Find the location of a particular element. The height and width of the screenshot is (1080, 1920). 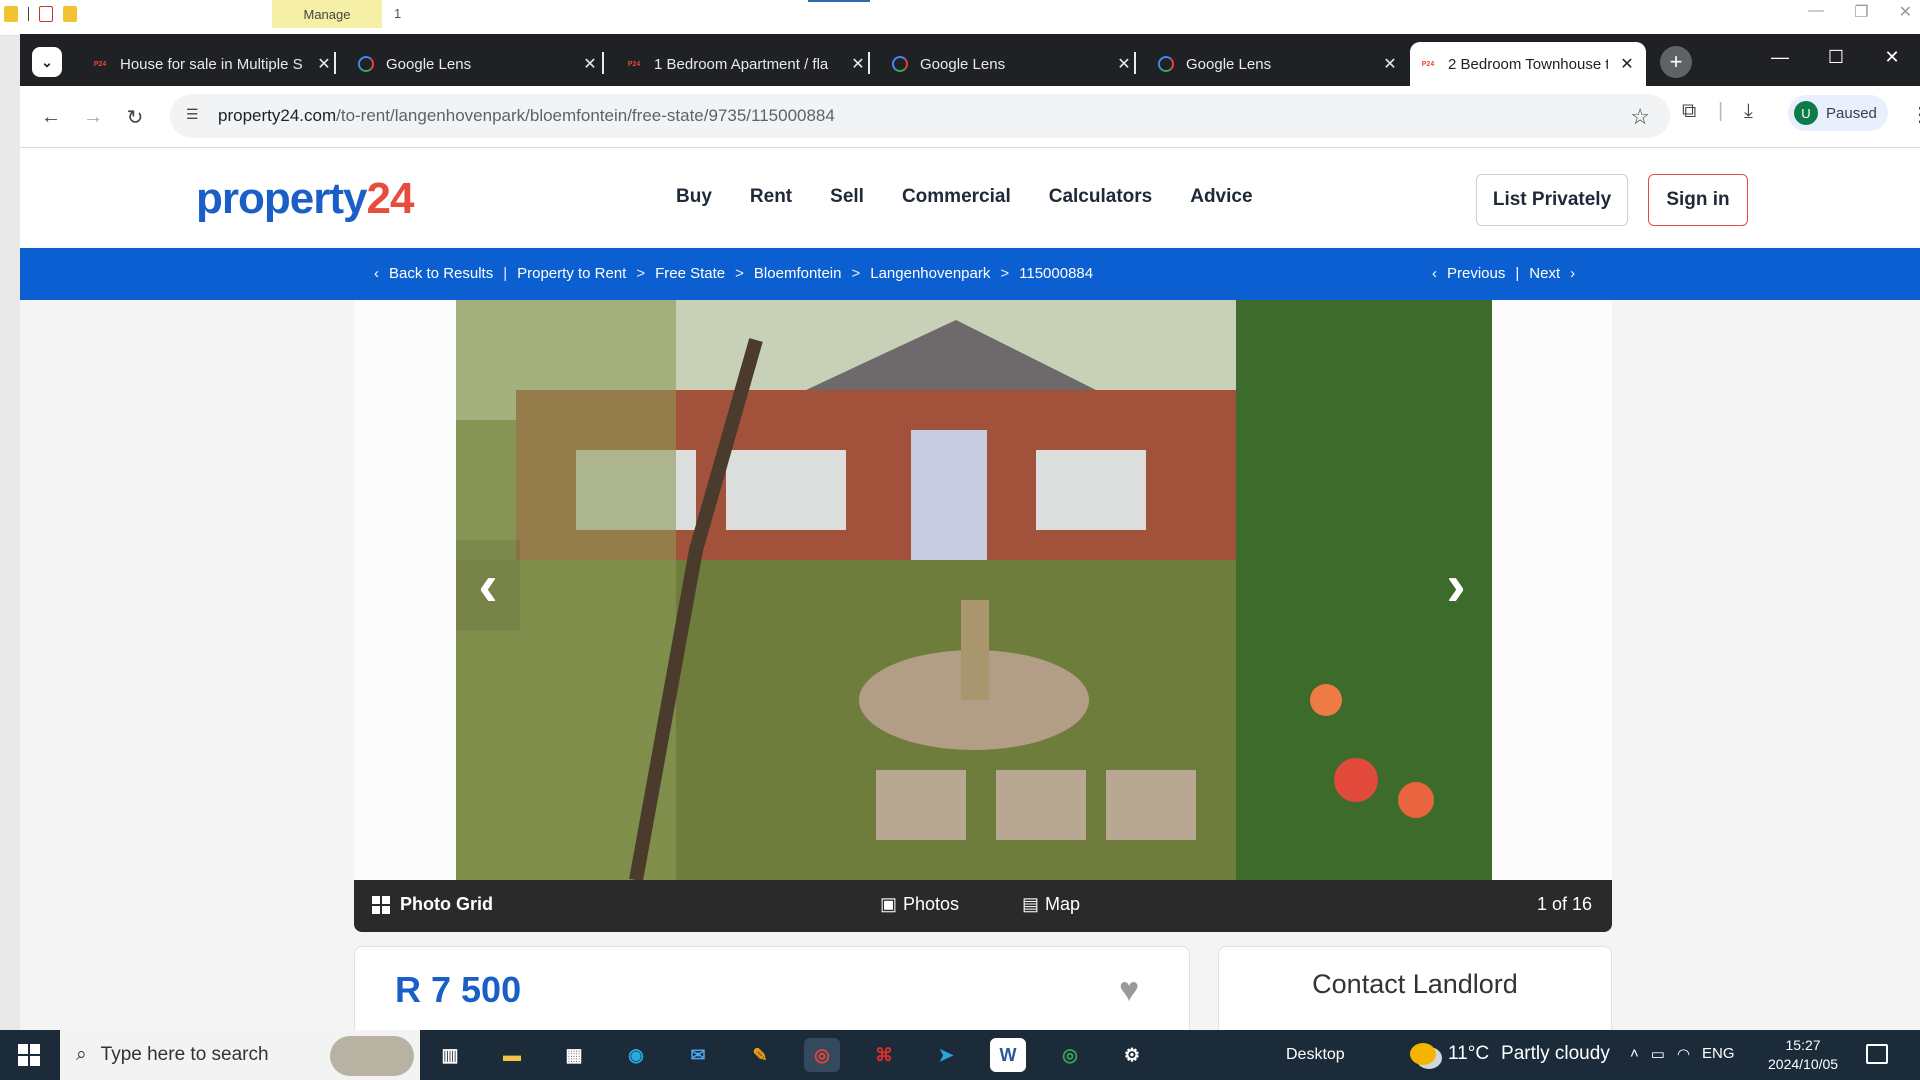

favourite-heart-icon: ♥ is located at coordinates (1129, 990).